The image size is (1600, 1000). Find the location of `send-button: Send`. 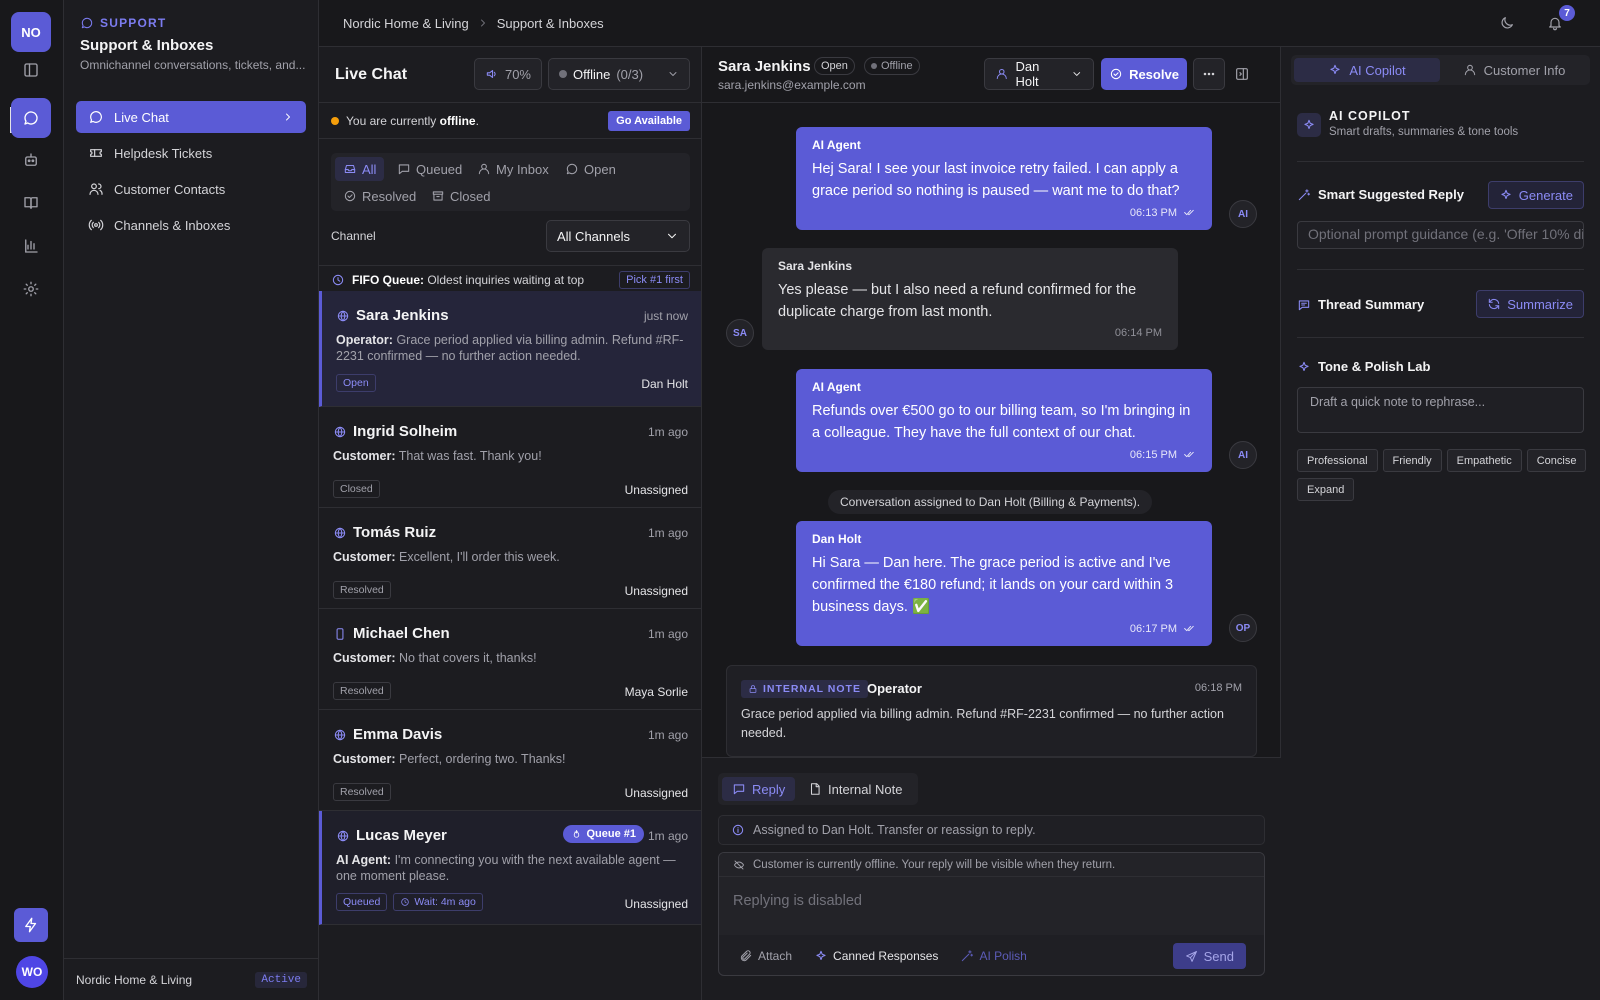

send-button: Send is located at coordinates (1209, 956).